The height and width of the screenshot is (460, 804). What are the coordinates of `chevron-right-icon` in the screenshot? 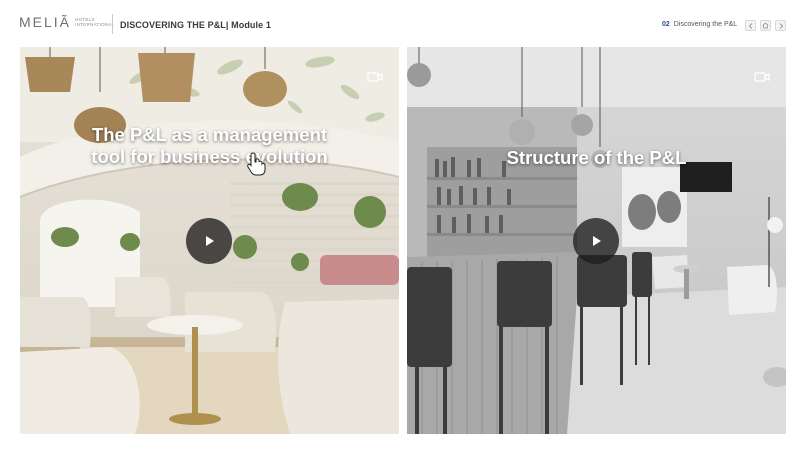 It's located at (781, 25).